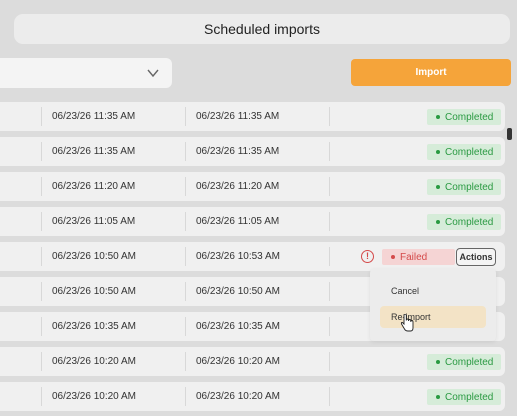 Image resolution: width=517 pixels, height=416 pixels. Describe the element at coordinates (94, 221) in the screenshot. I see `created-cell: 06/23/26 11:05 AM` at that location.